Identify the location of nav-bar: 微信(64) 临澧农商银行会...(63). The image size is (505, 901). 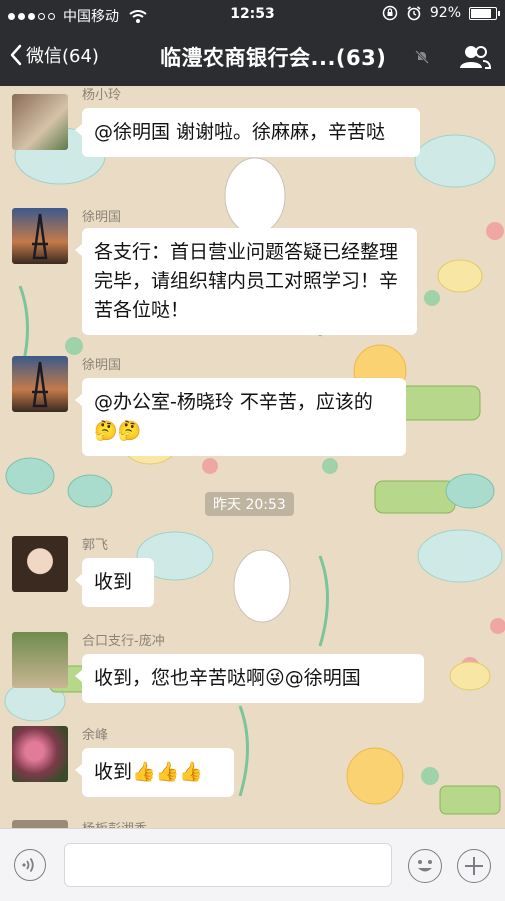
(252, 57).